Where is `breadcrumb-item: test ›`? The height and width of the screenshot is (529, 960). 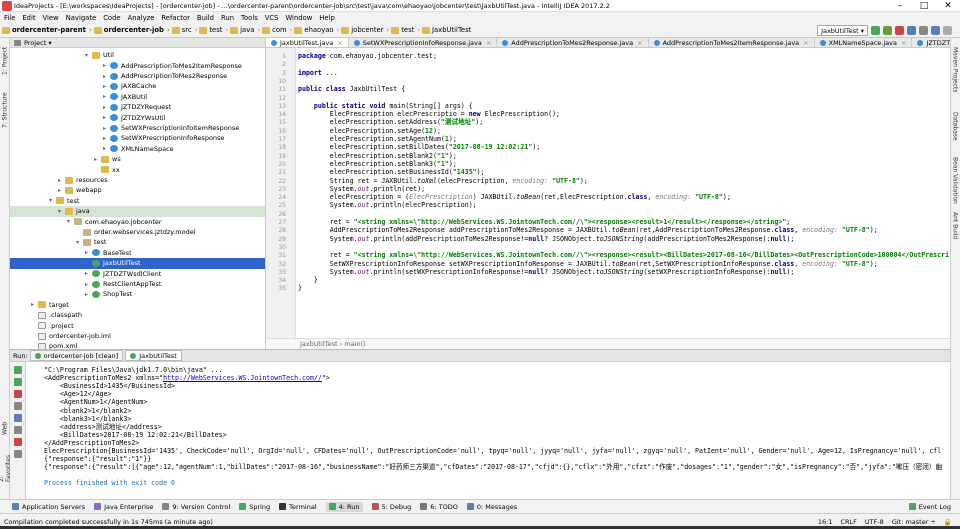 breadcrumb-item: test › is located at coordinates (405, 30).